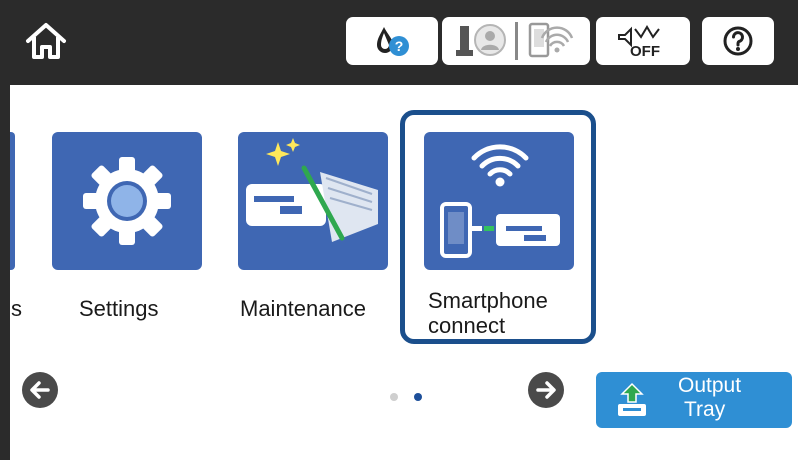 The image size is (798, 460). What do you see at coordinates (119, 308) in the screenshot?
I see `menu-label-settings: Settings` at bounding box center [119, 308].